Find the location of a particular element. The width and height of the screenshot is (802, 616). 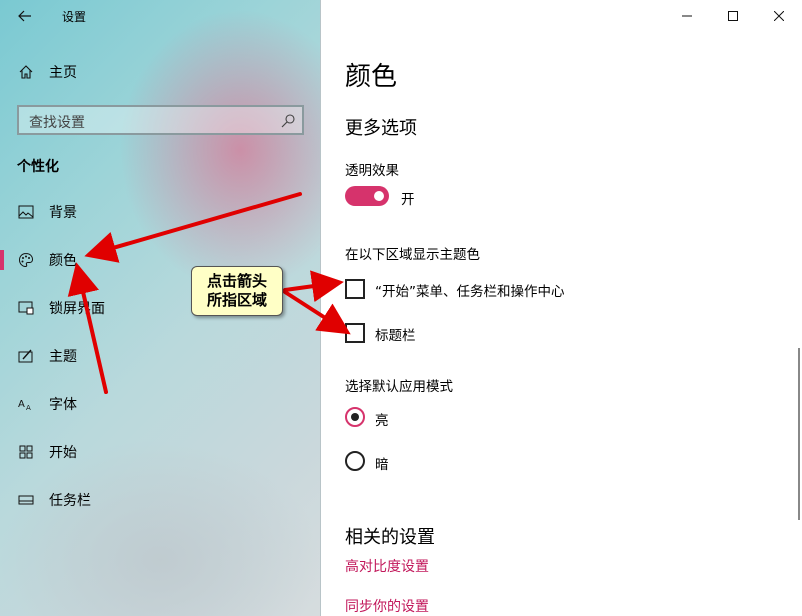

sidebar-item-label: 颜色 is located at coordinates (63, 261).